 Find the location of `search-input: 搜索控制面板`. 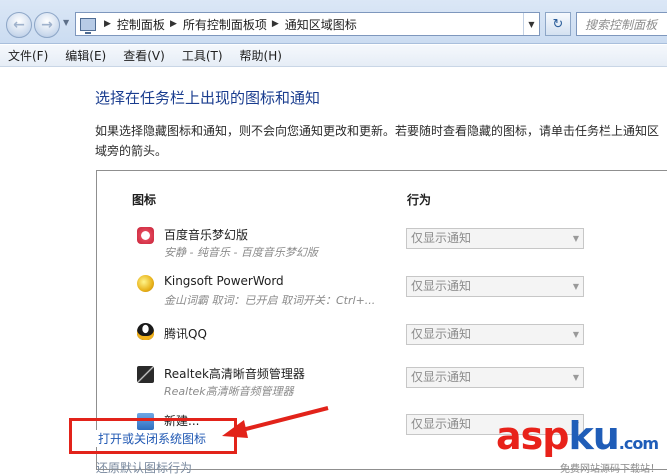

search-input: 搜索控制面板 is located at coordinates (621, 24).